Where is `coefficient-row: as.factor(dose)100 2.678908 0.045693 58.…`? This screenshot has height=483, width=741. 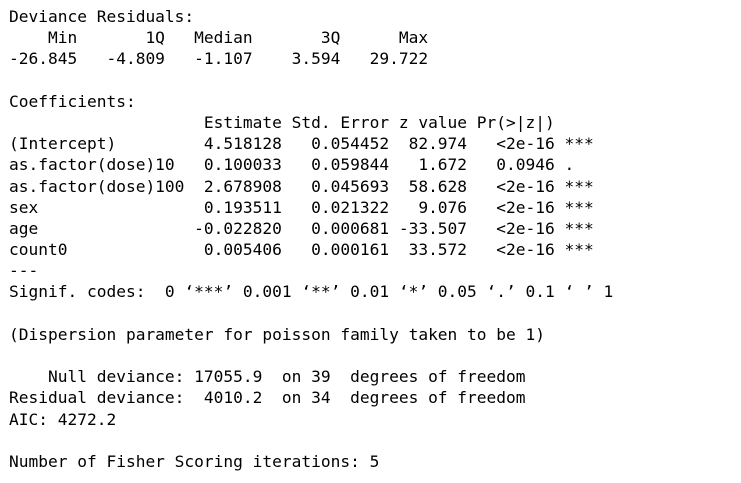 coefficient-row: as.factor(dose)100 2.678908 0.045693 58.… is located at coordinates (301, 186).